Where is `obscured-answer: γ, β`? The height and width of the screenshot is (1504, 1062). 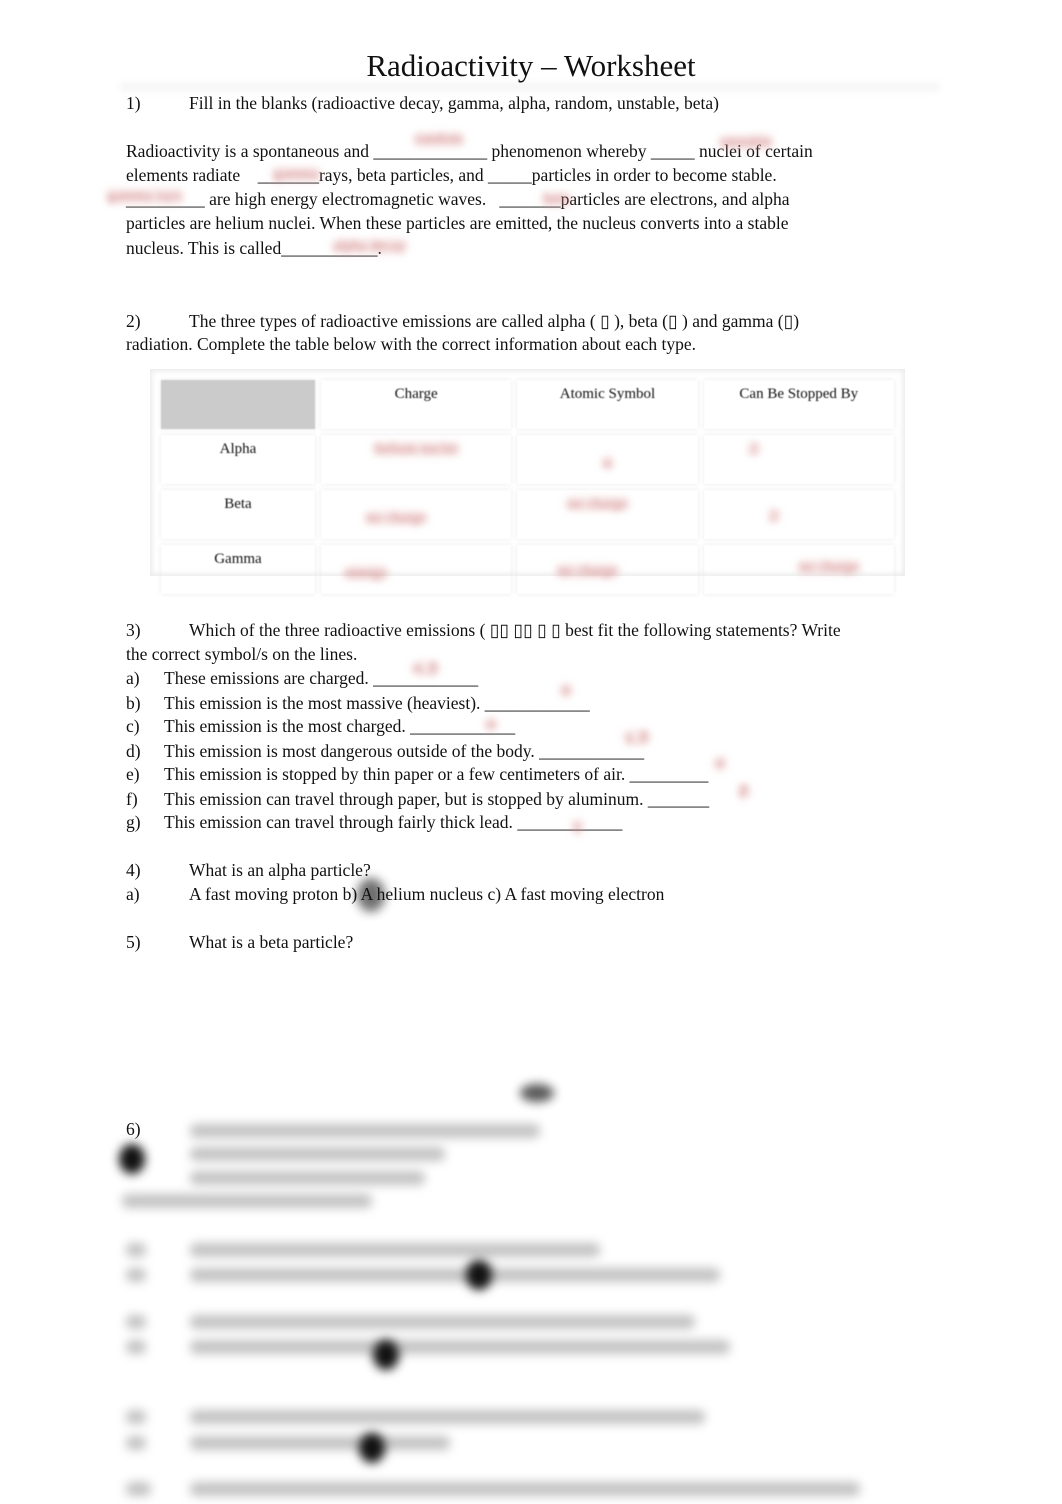
obscured-answer: γ, β is located at coordinates (637, 737).